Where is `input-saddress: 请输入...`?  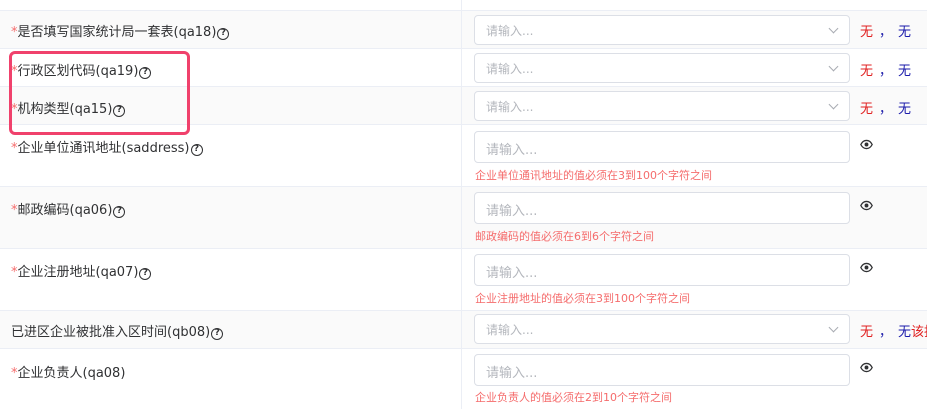 input-saddress: 请输入... is located at coordinates (662, 147).